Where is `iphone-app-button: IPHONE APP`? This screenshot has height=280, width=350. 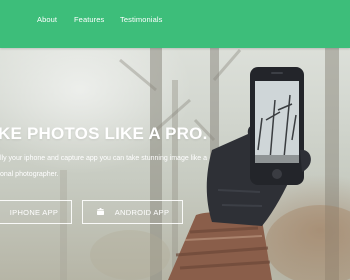 iphone-app-button: IPHONE APP is located at coordinates (36, 212).